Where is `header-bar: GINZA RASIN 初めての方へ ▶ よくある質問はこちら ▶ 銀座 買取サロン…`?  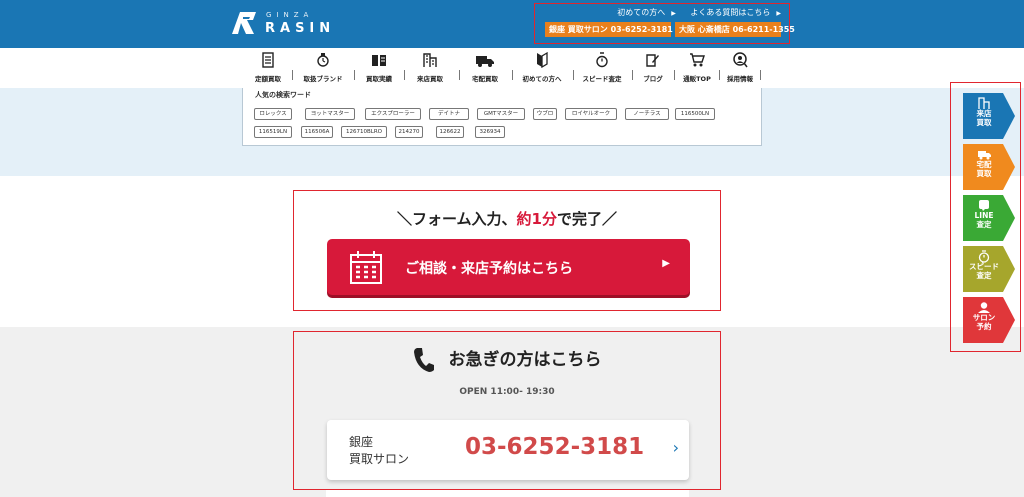 header-bar: GINZA RASIN 初めての方へ ▶ よくある質問はこちら ▶ 銀座 買取サロン… is located at coordinates (512, 24).